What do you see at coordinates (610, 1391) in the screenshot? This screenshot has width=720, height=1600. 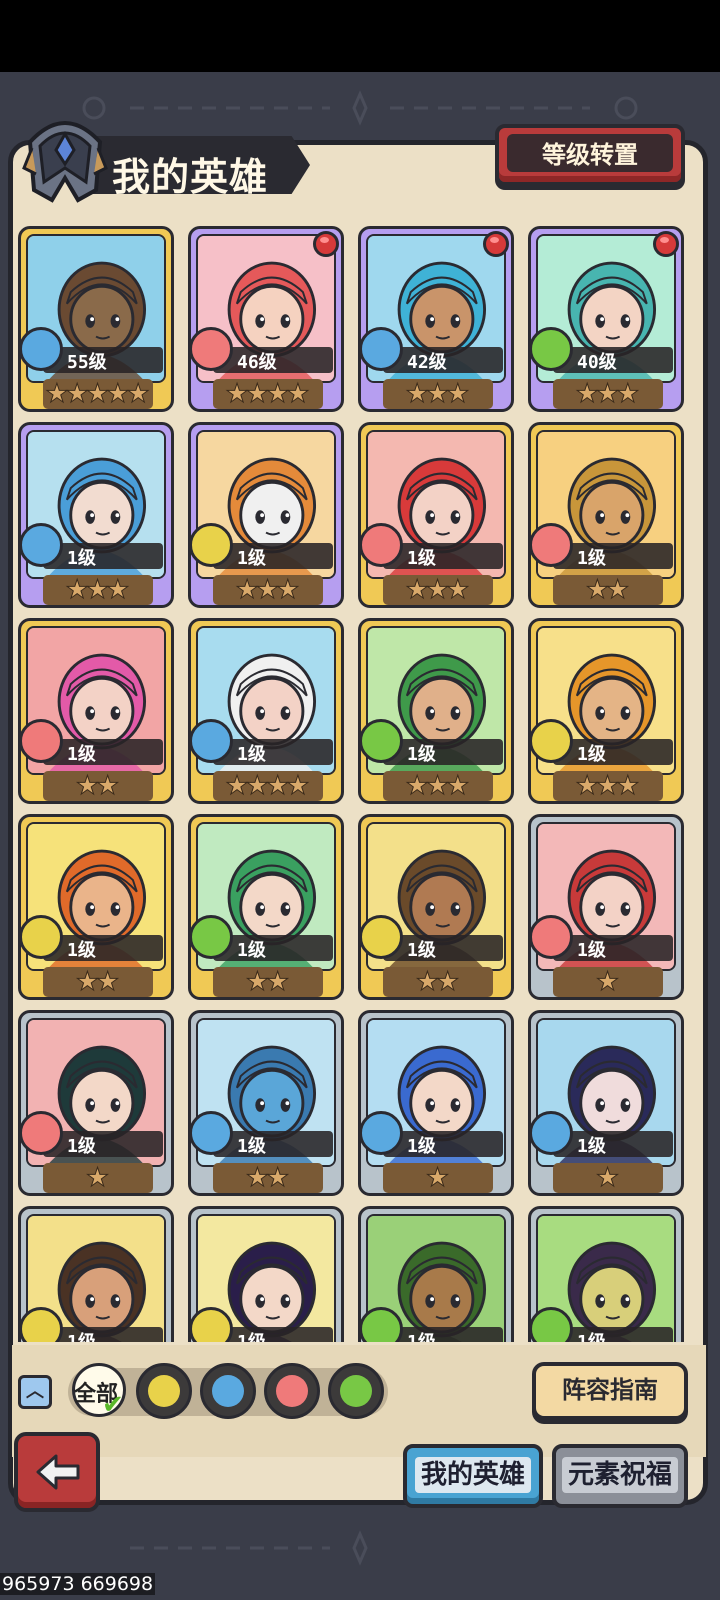 I see `lineup-guide-button: 阵容指南` at bounding box center [610, 1391].